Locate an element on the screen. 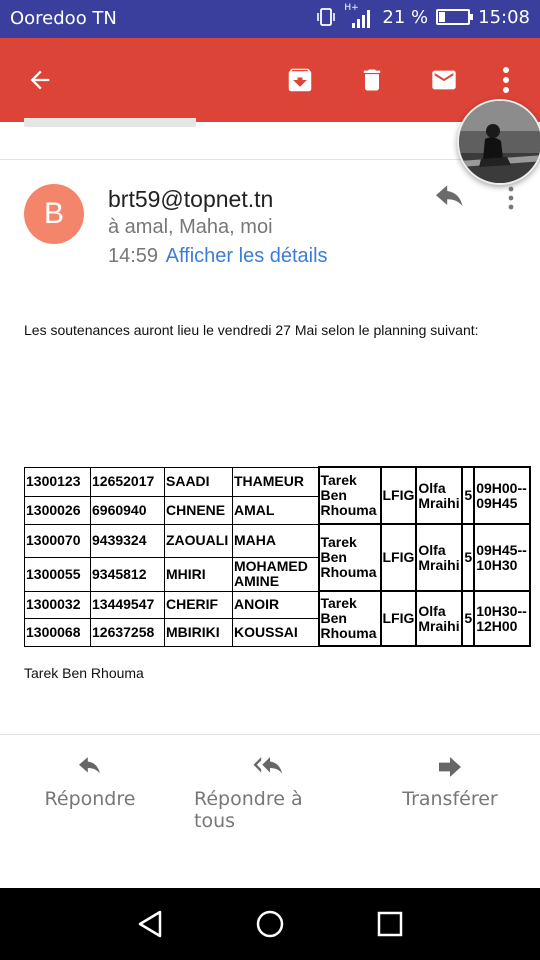 This screenshot has width=540, height=960. subject-label-chip is located at coordinates (110, 122).